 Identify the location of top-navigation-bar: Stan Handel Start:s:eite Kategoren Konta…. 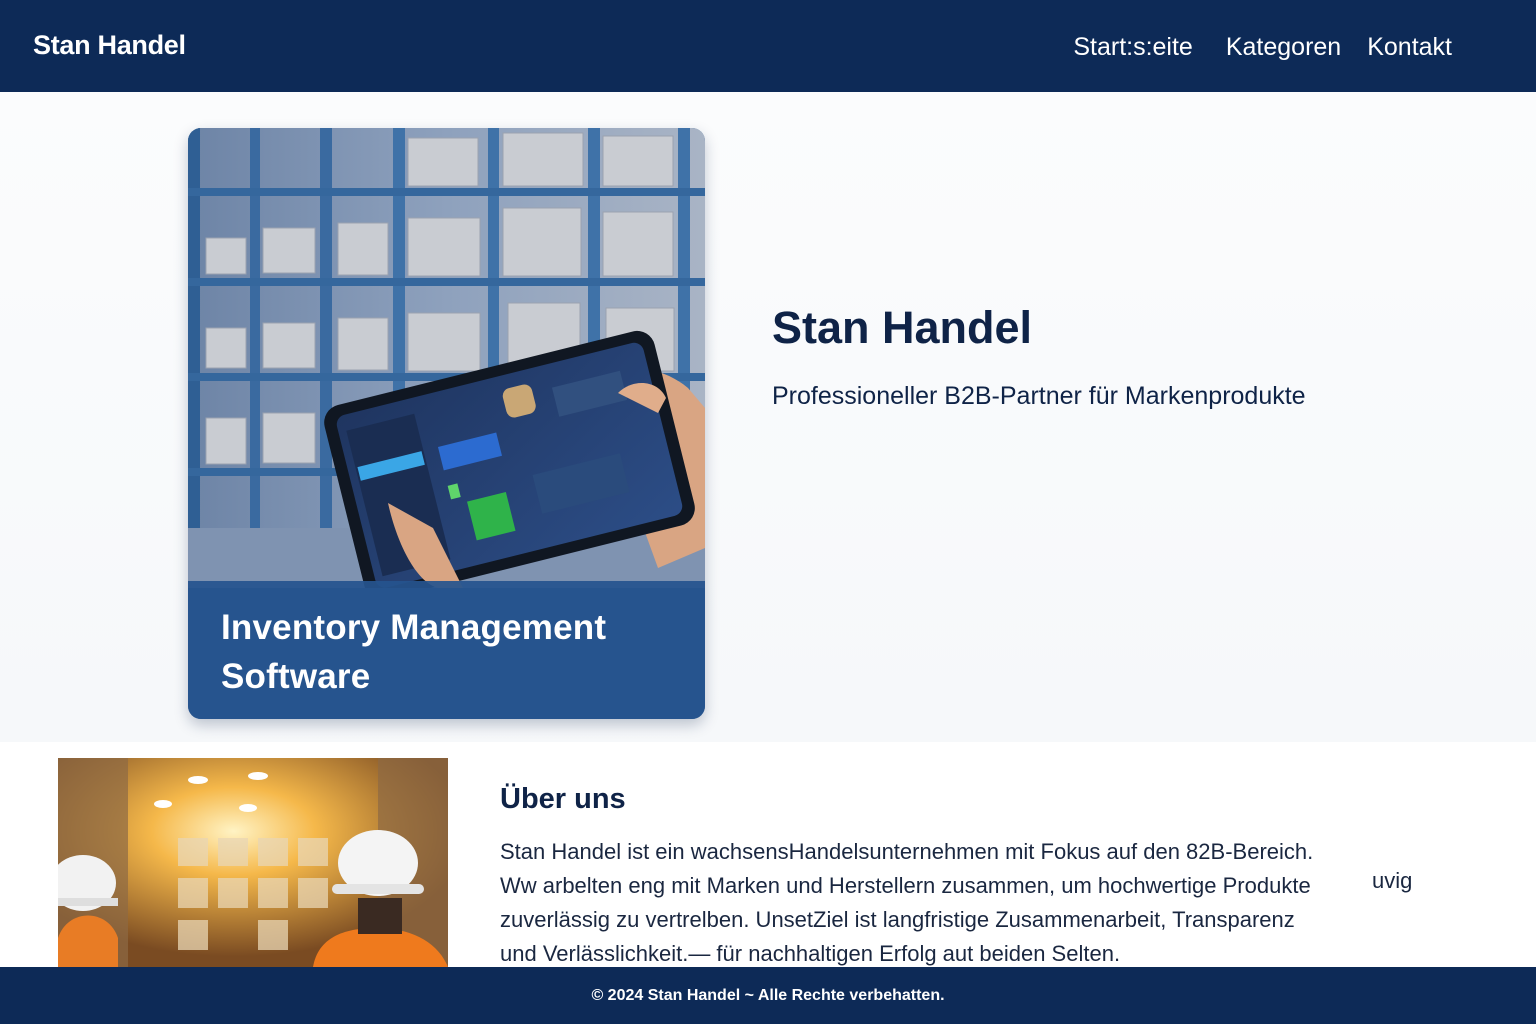
(768, 46).